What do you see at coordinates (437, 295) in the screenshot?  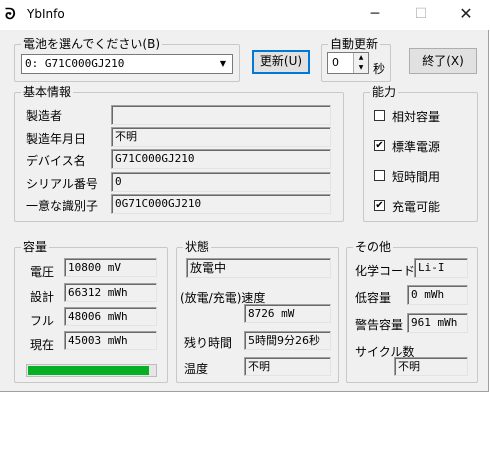 I see `low-capacity-field: 0 mWh` at bounding box center [437, 295].